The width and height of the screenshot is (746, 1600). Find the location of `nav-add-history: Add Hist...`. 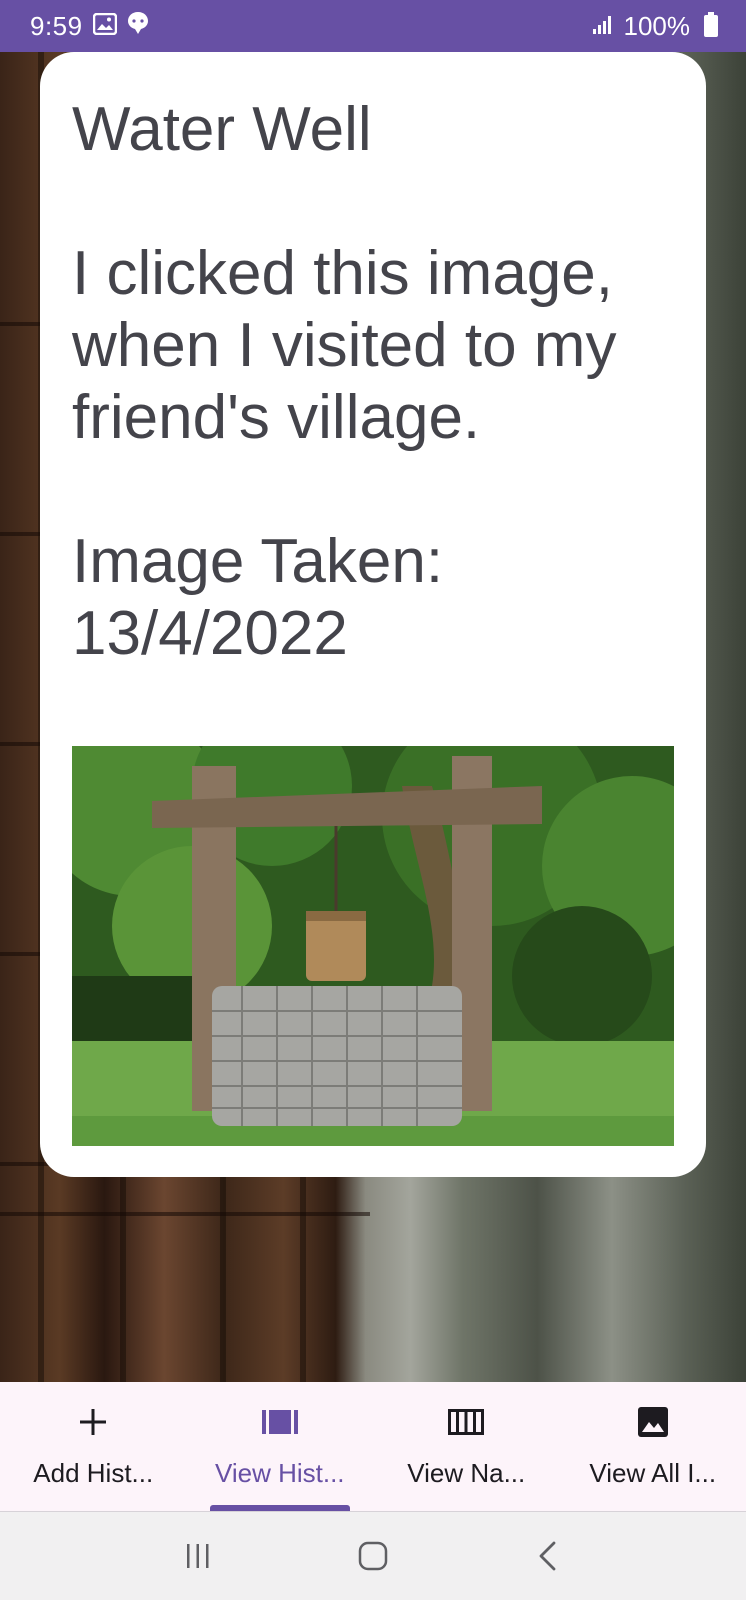

nav-add-history: Add Hist... is located at coordinates (93, 1446).